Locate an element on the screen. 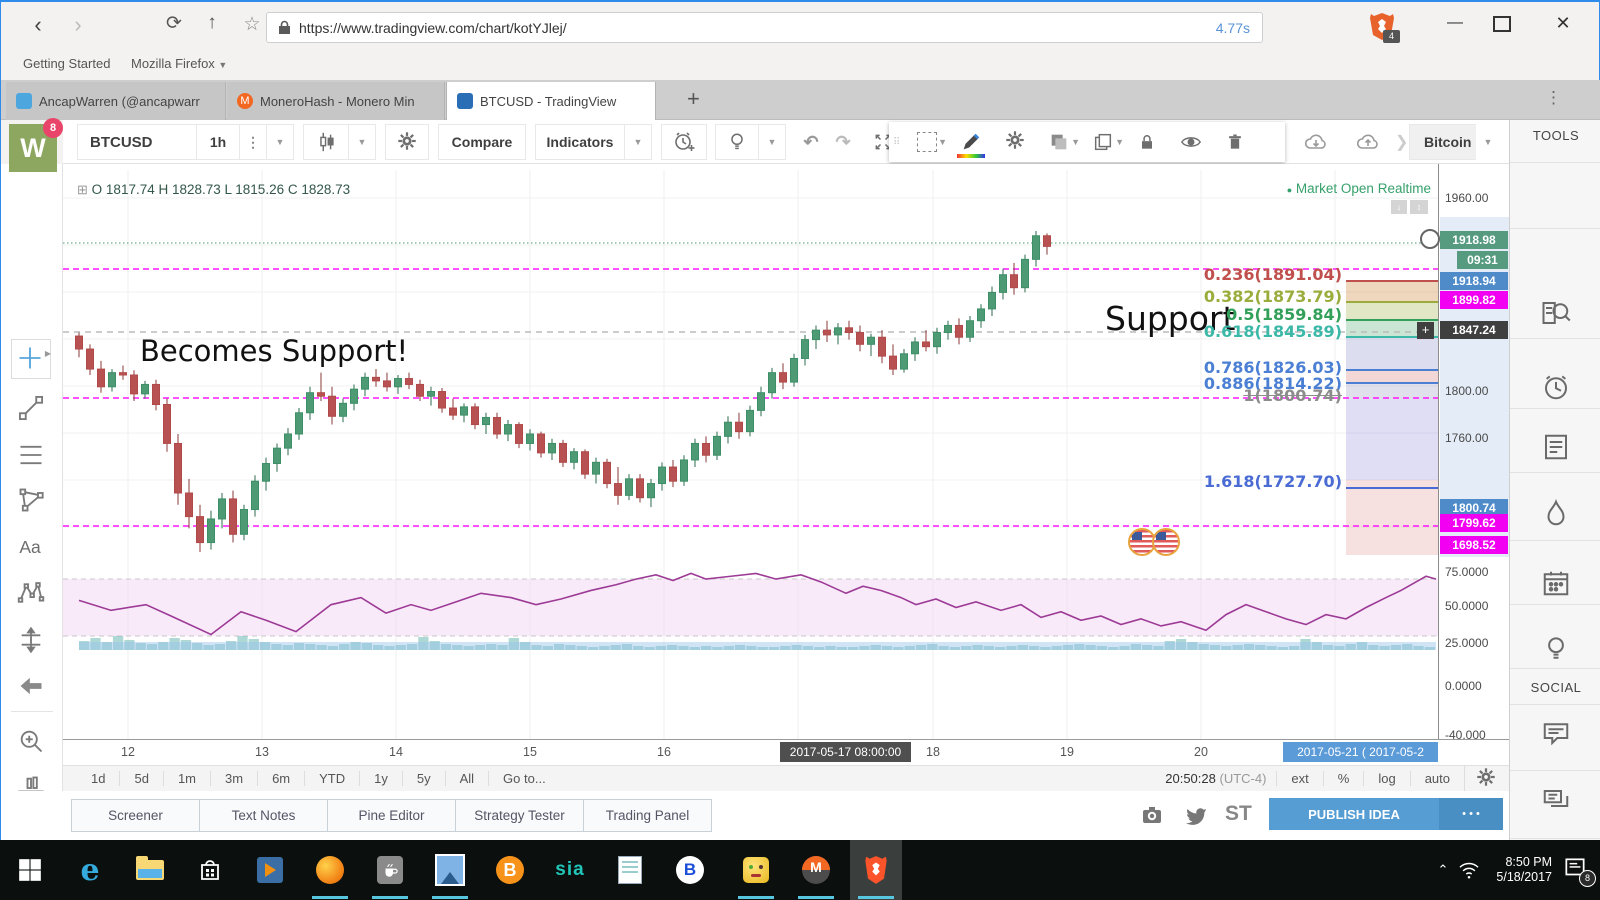 The height and width of the screenshot is (900, 1600). bookmark-mozilla-firefox: Mozilla Firefox ▼ is located at coordinates (179, 63).